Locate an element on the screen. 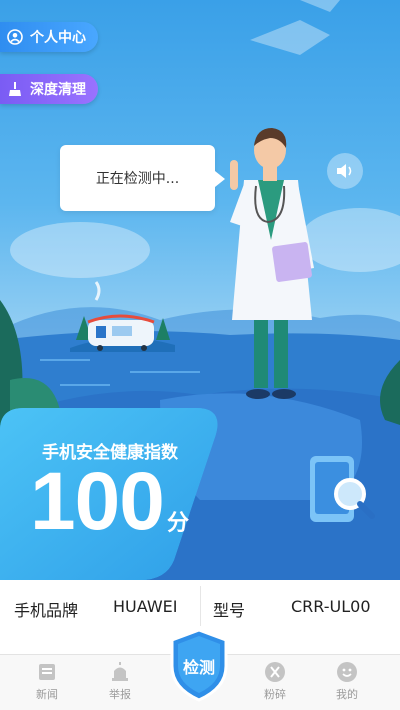 The height and width of the screenshot is (710, 400). tab-profile-label: 我的 is located at coordinates (347, 694).